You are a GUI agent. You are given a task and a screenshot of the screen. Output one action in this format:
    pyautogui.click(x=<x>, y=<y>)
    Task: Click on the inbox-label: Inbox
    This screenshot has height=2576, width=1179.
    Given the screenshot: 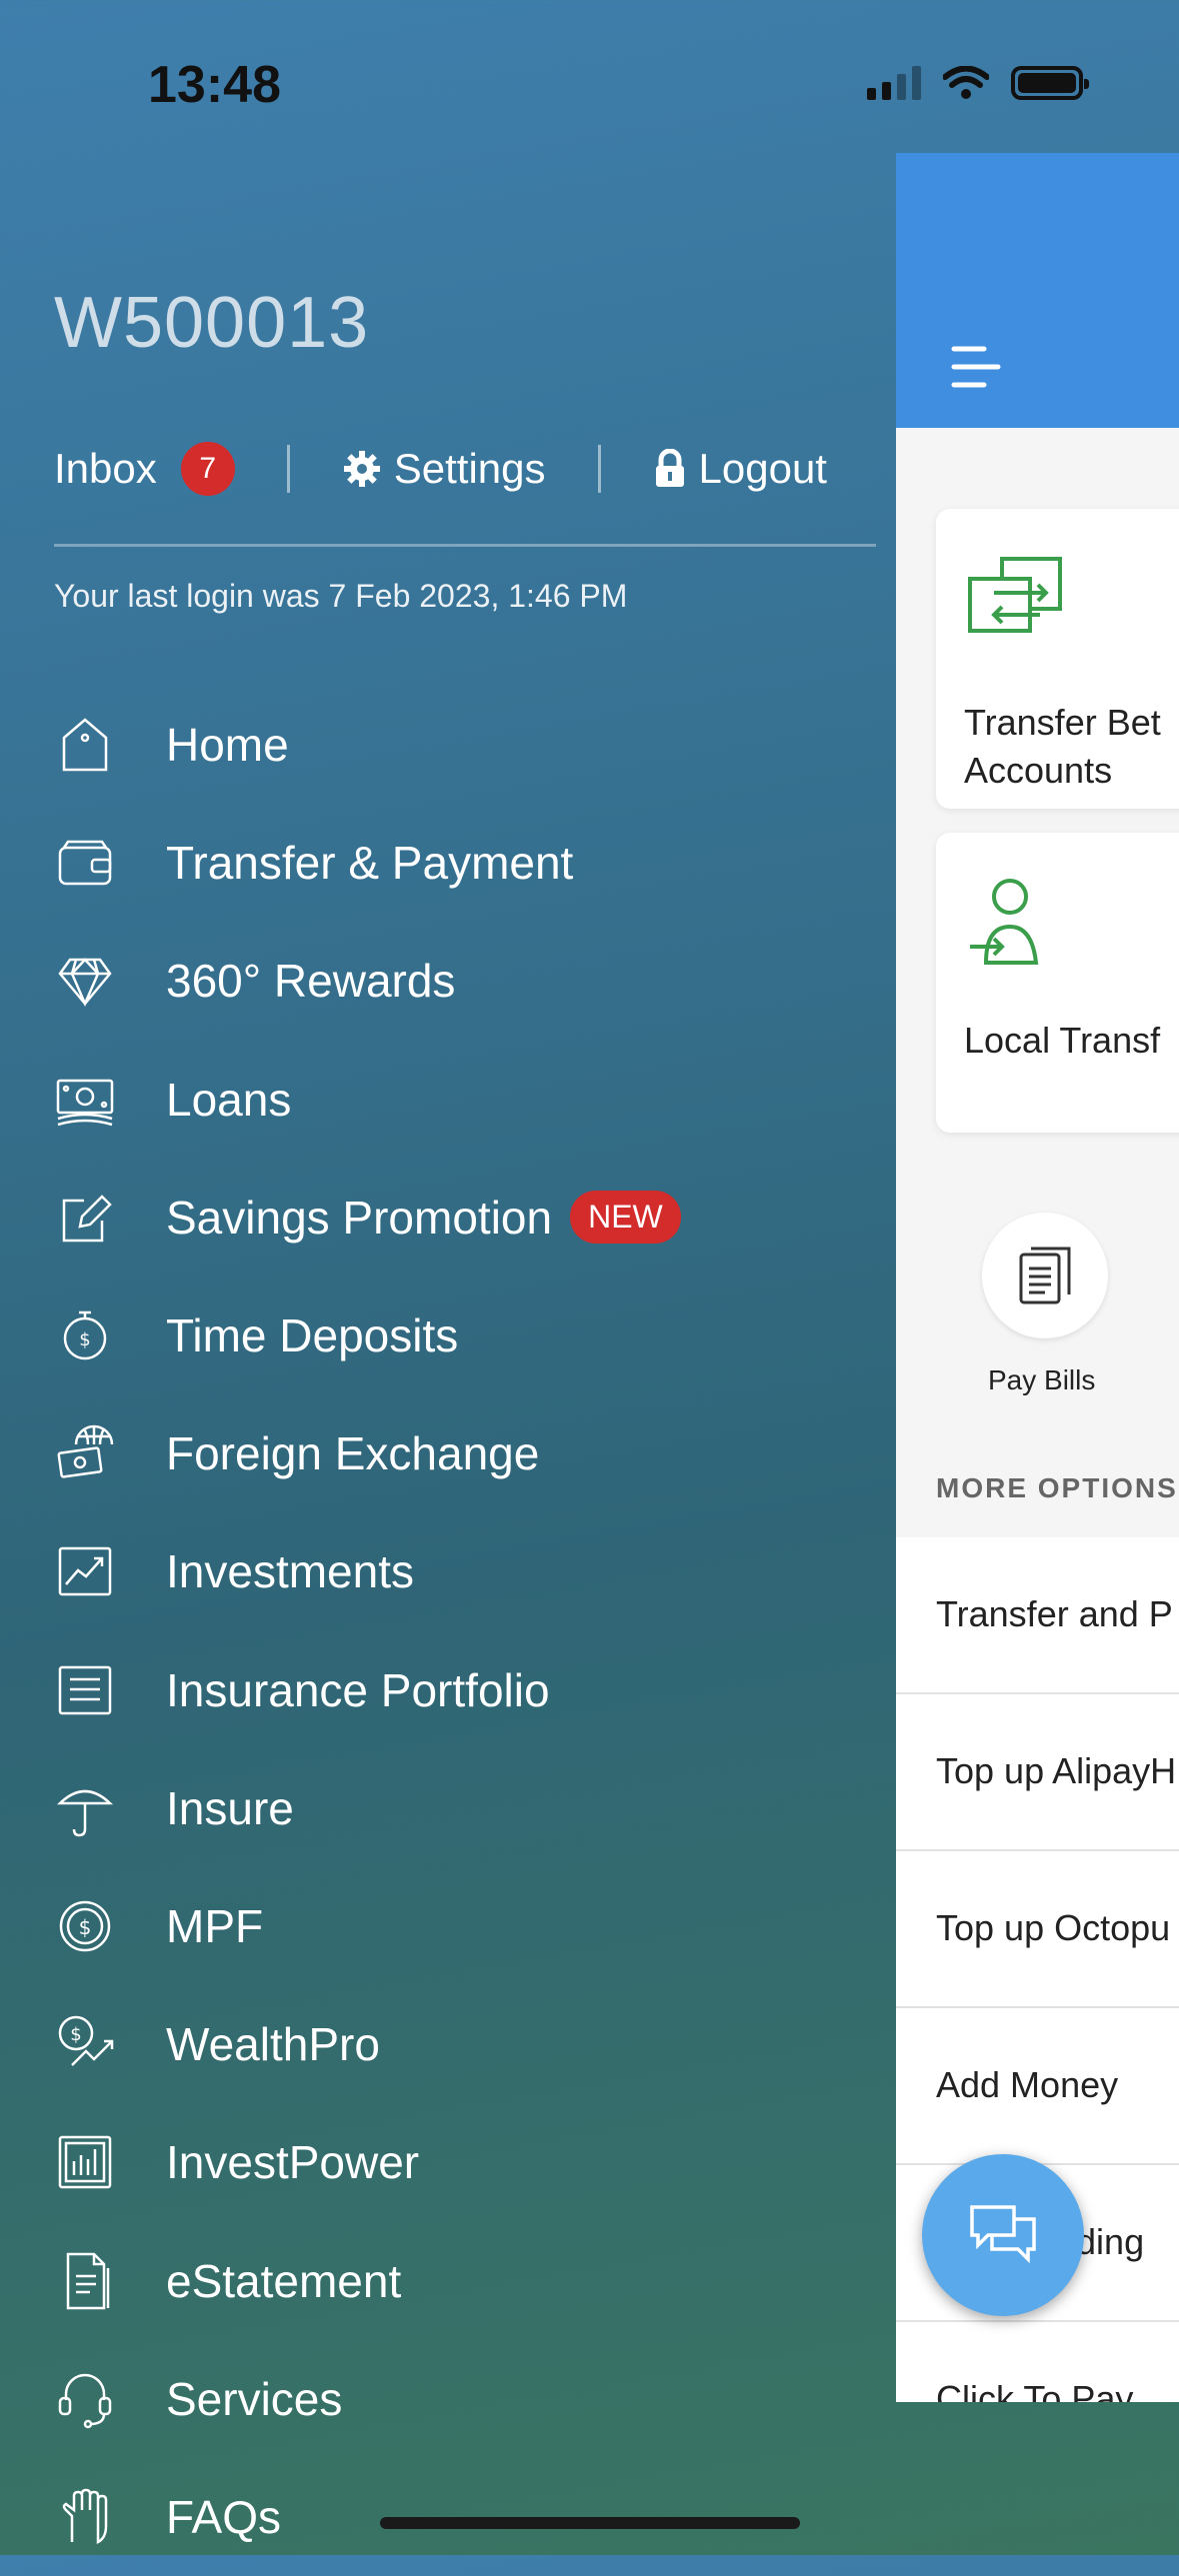 What is the action you would take?
    pyautogui.click(x=105, y=468)
    